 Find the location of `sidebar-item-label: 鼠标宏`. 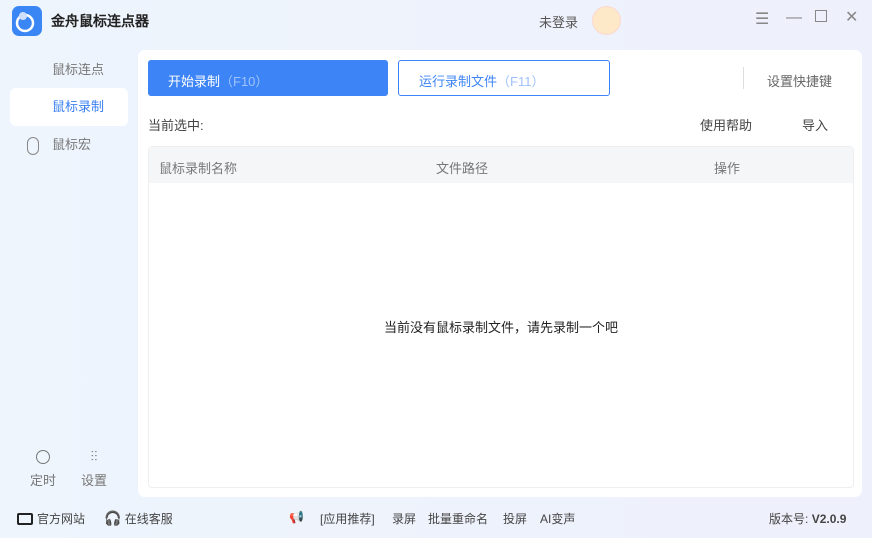

sidebar-item-label: 鼠标宏 is located at coordinates (72, 144).